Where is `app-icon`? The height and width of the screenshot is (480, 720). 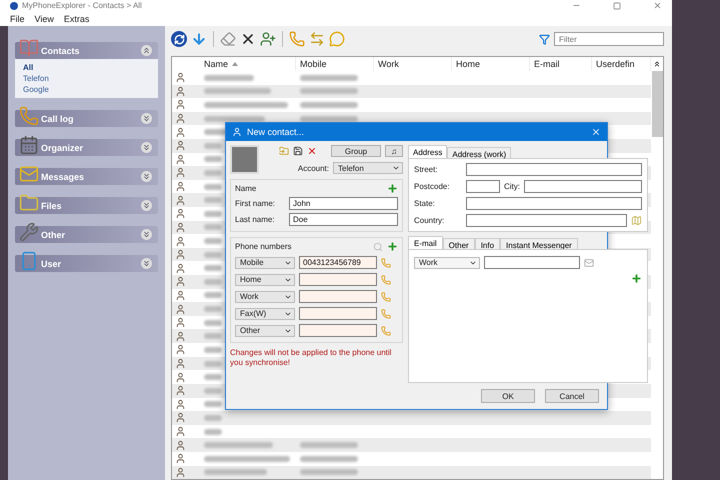
app-icon is located at coordinates (14, 6).